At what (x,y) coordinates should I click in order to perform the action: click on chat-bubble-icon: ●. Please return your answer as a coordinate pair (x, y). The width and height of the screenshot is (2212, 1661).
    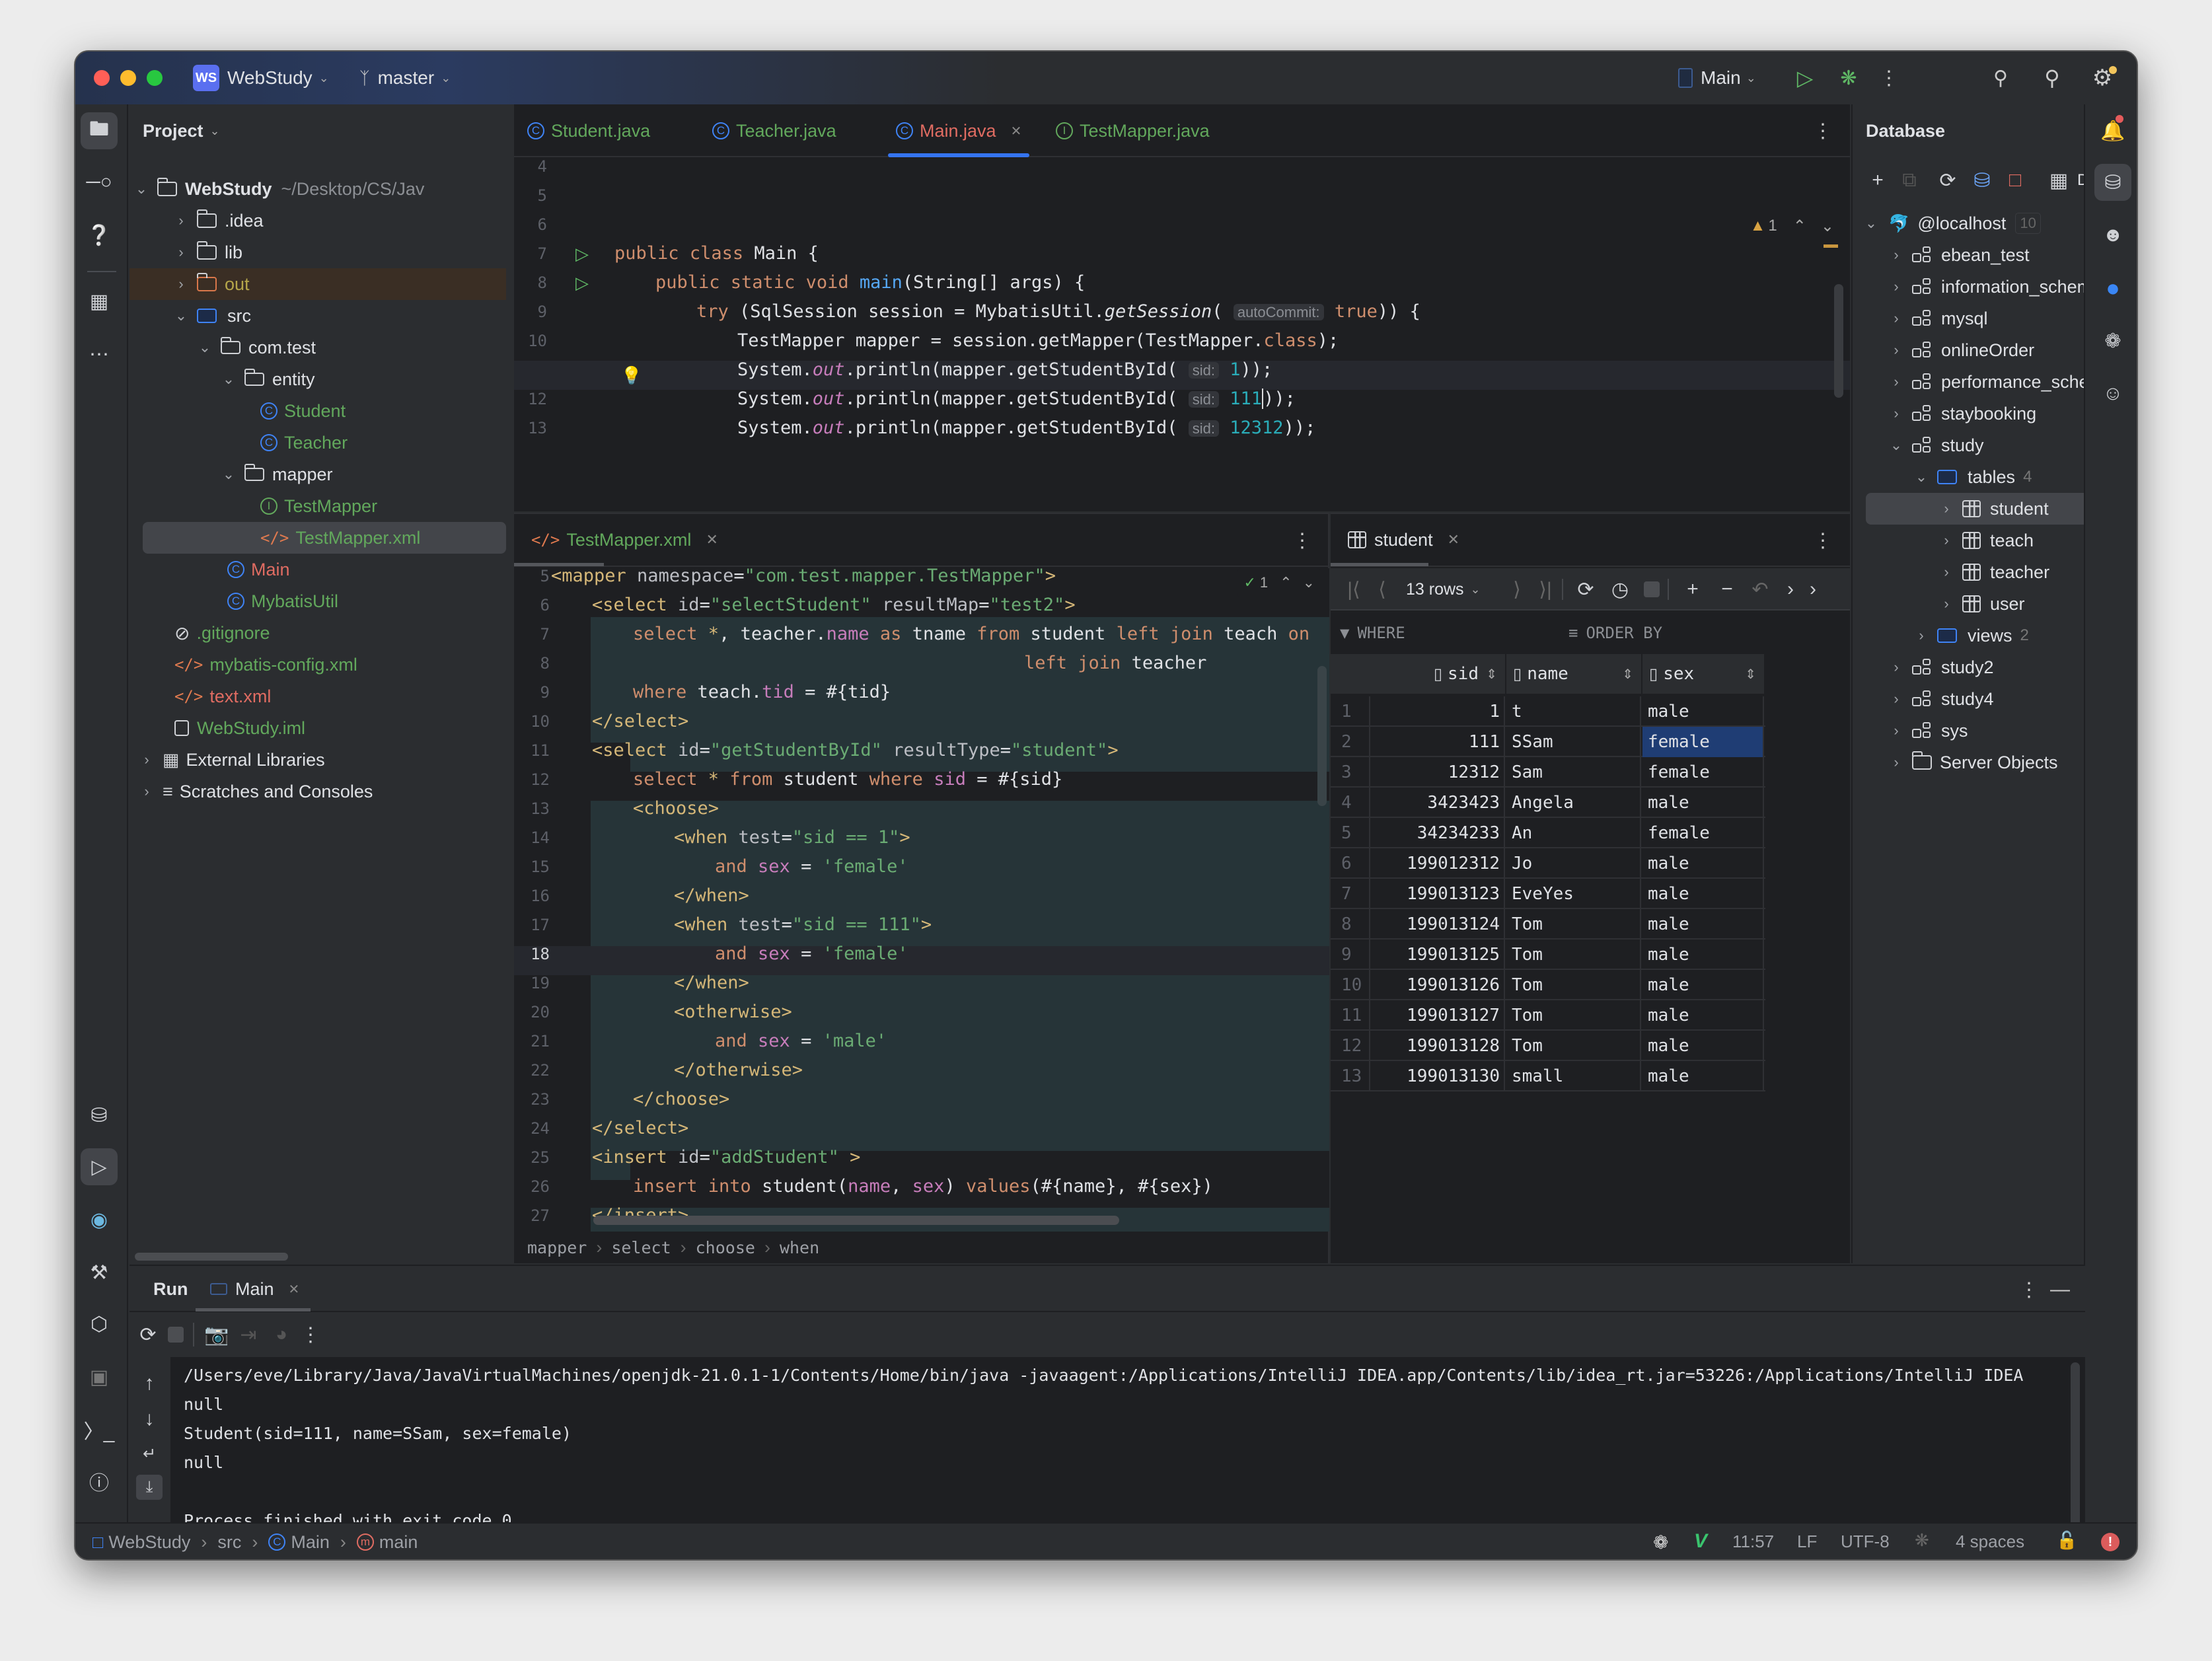
    Looking at the image, I should click on (2112, 288).